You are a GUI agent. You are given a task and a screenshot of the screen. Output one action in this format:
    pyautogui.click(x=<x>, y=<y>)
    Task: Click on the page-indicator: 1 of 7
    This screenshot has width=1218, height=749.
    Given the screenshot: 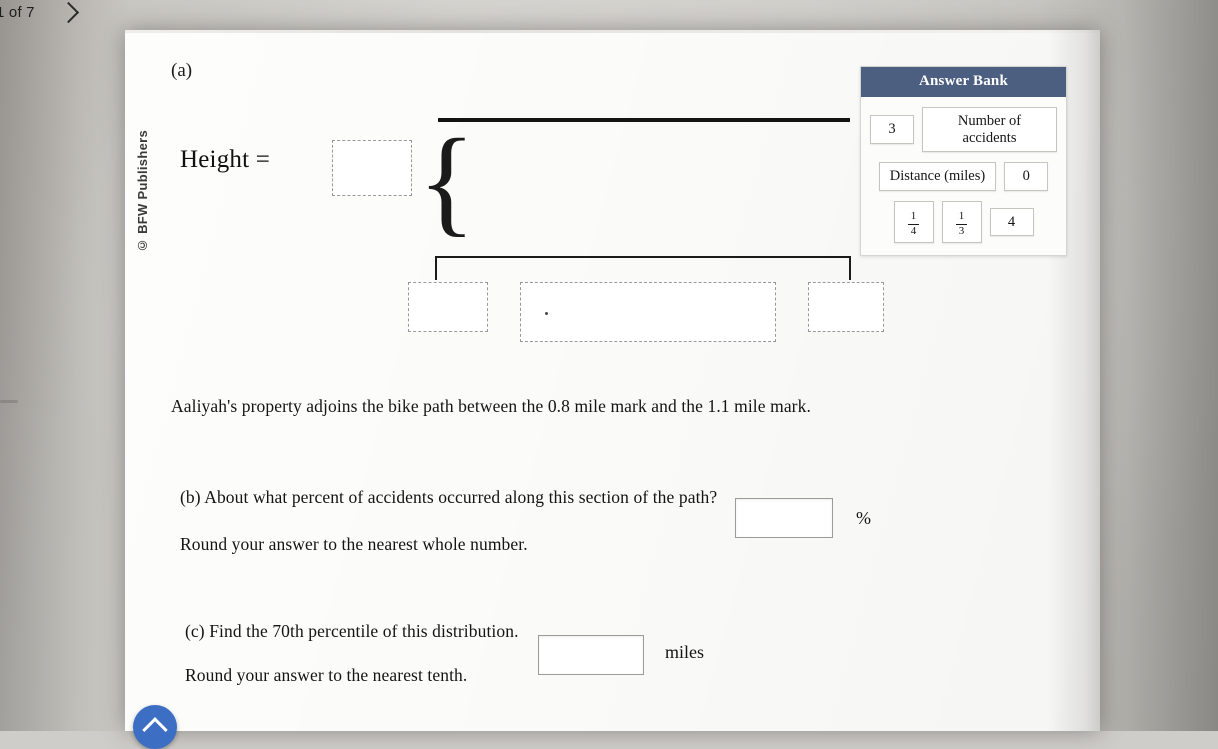 What is the action you would take?
    pyautogui.click(x=17, y=12)
    